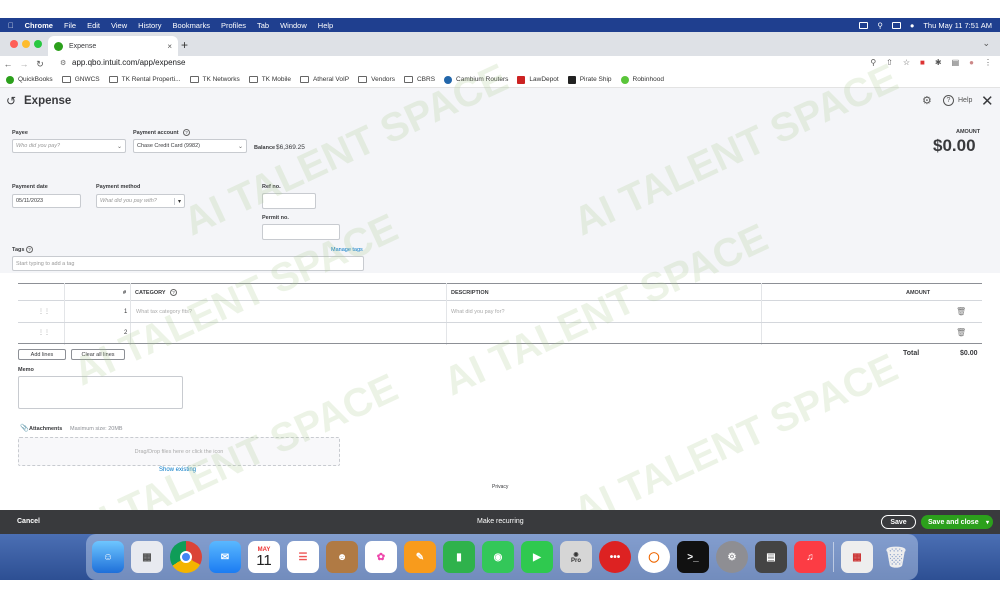  What do you see at coordinates (420, 557) in the screenshot?
I see `pages-icon: ✎` at bounding box center [420, 557].